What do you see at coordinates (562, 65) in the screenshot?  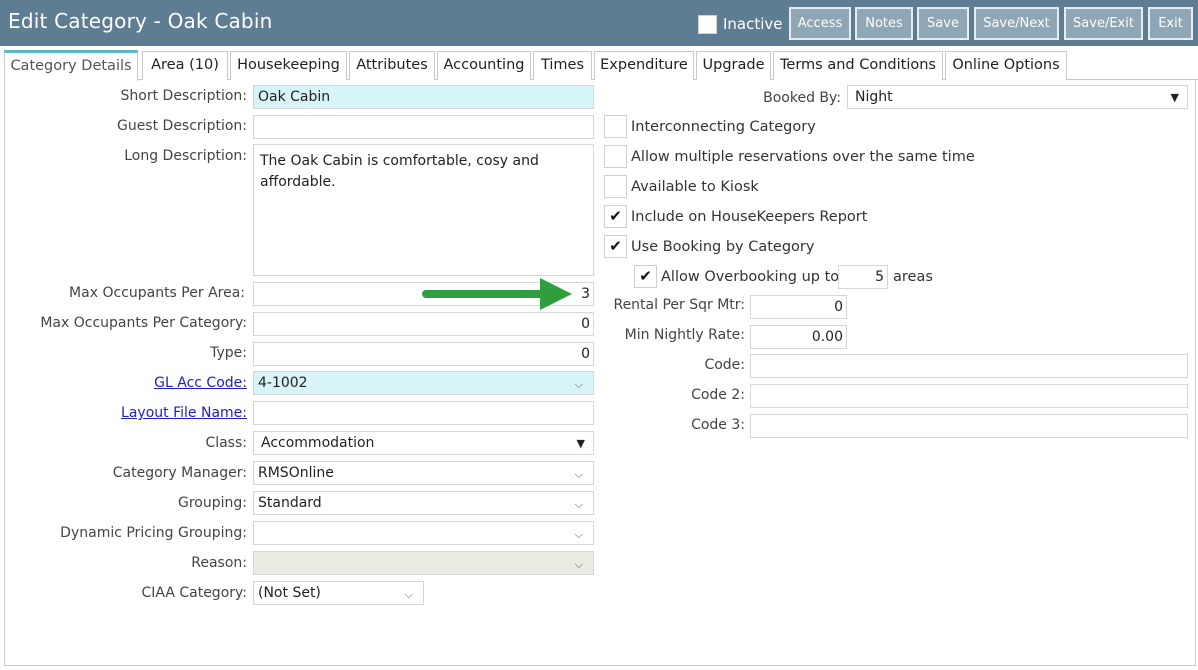 I see `tab-times: Times` at bounding box center [562, 65].